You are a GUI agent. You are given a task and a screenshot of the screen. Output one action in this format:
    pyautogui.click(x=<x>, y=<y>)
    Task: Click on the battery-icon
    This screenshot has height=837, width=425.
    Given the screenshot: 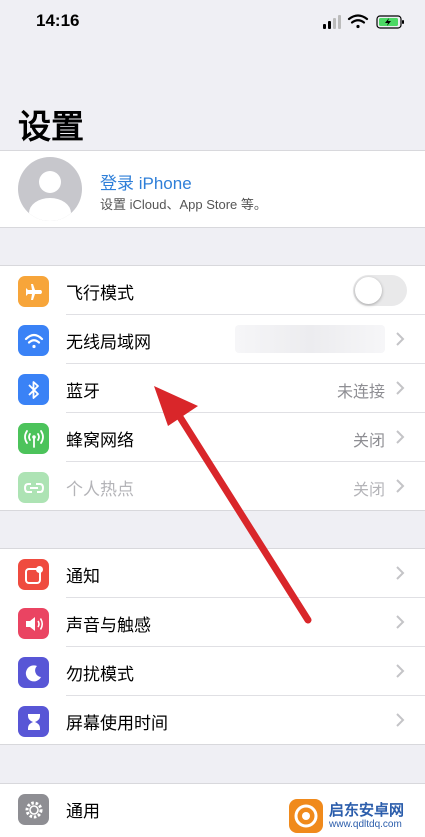 What is the action you would take?
    pyautogui.click(x=390, y=22)
    